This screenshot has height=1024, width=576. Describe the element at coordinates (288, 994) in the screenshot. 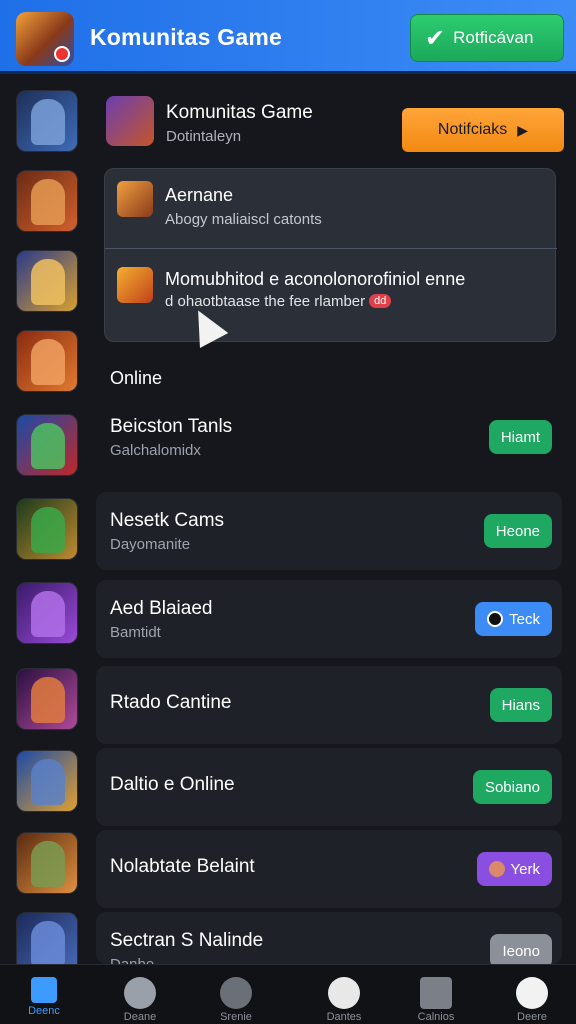

I see `bottom-navigation: Deenc Deane Srenie Dantes Calnios Deere` at that location.